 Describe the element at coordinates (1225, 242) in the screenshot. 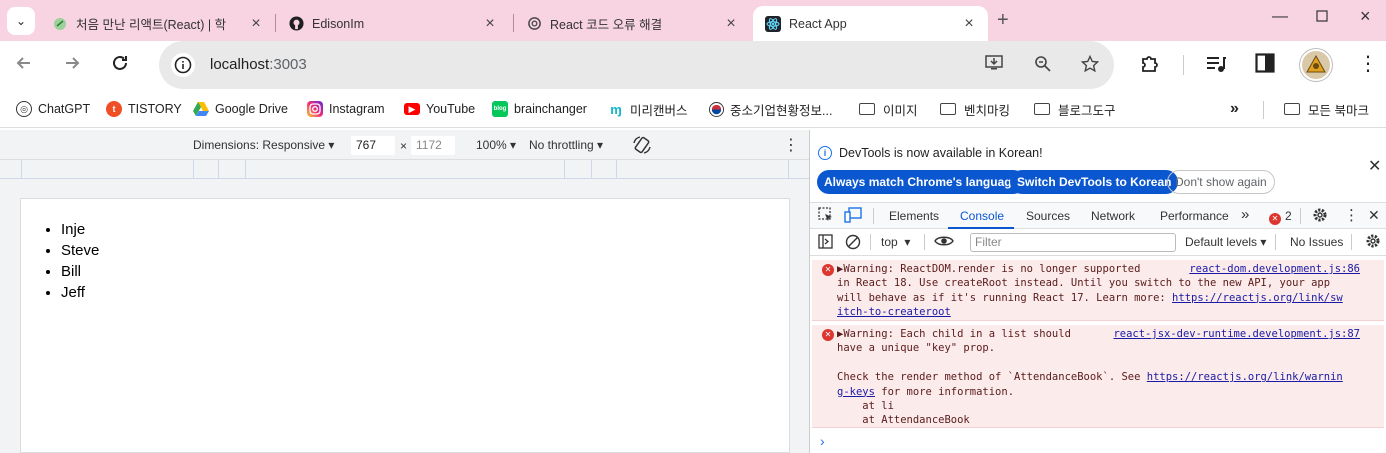

I see `log-levels-select: Default levels ▾` at that location.